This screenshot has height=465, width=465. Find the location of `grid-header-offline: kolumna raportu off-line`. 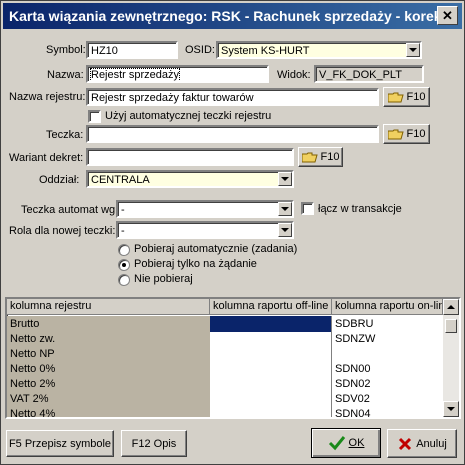

grid-header-offline: kolumna raportu off-line is located at coordinates (271, 307).